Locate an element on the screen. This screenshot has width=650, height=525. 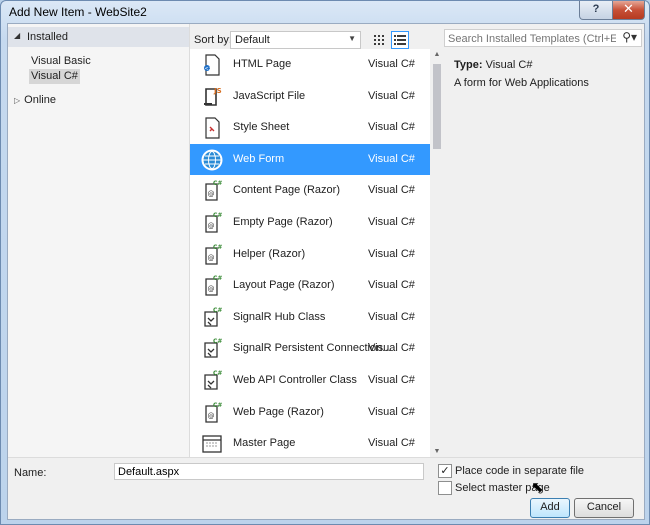
small-icons-view-button is located at coordinates (379, 40).